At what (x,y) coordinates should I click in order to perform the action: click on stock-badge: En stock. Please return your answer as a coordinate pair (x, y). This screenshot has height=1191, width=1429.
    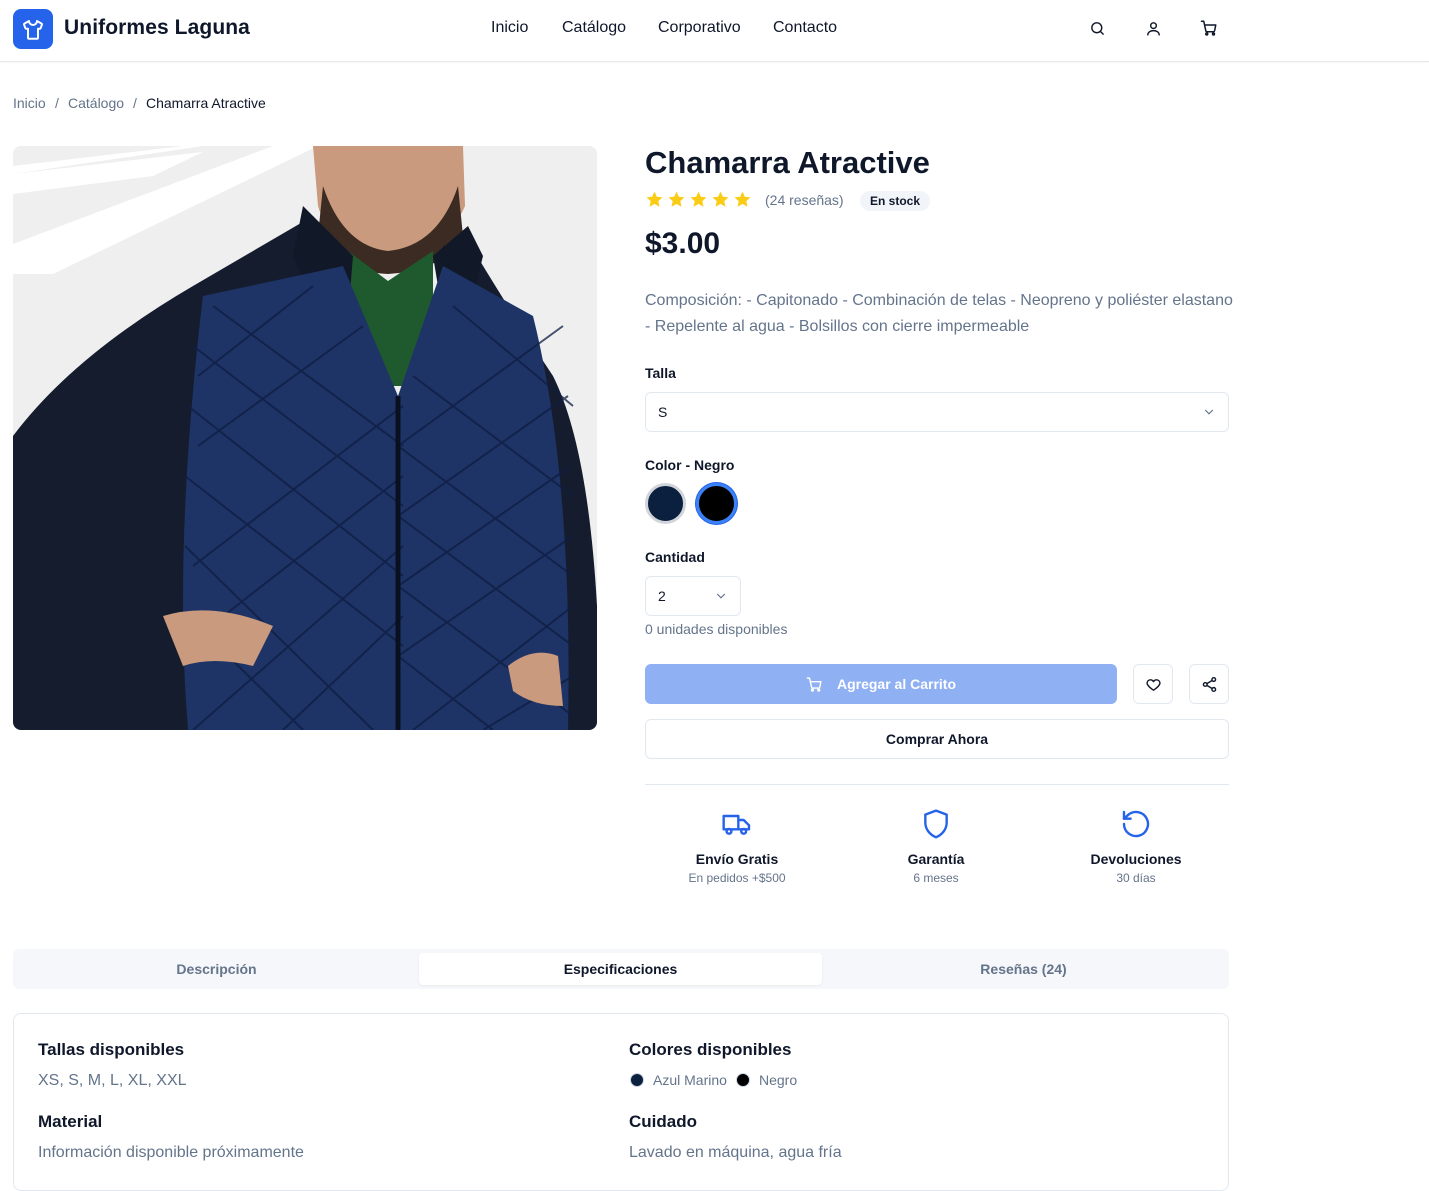
    Looking at the image, I should click on (895, 201).